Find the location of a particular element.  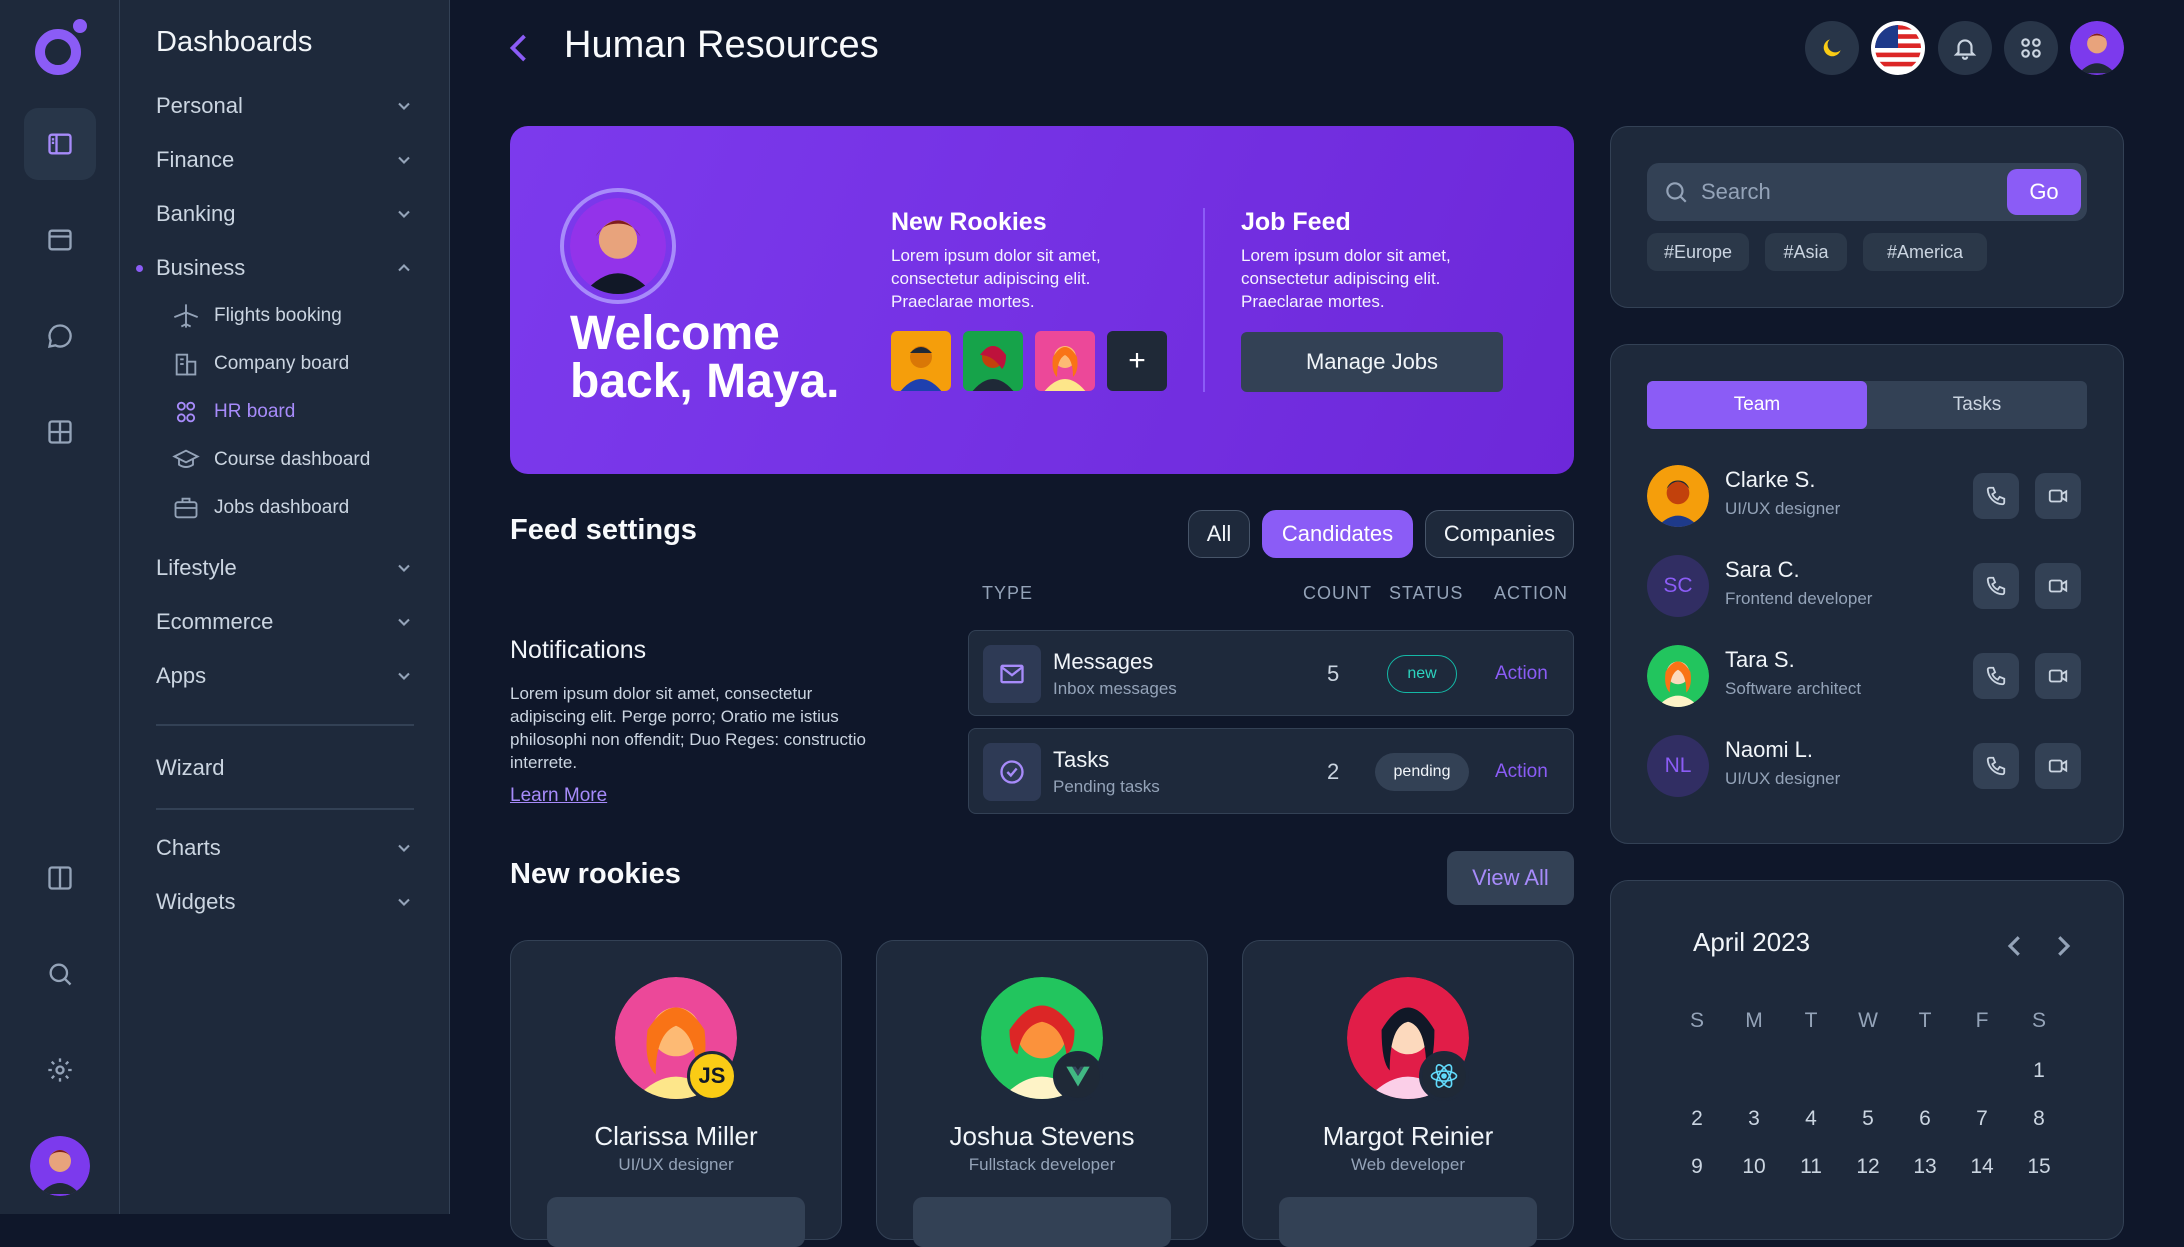

menu-personal: Personal is located at coordinates (285, 106).